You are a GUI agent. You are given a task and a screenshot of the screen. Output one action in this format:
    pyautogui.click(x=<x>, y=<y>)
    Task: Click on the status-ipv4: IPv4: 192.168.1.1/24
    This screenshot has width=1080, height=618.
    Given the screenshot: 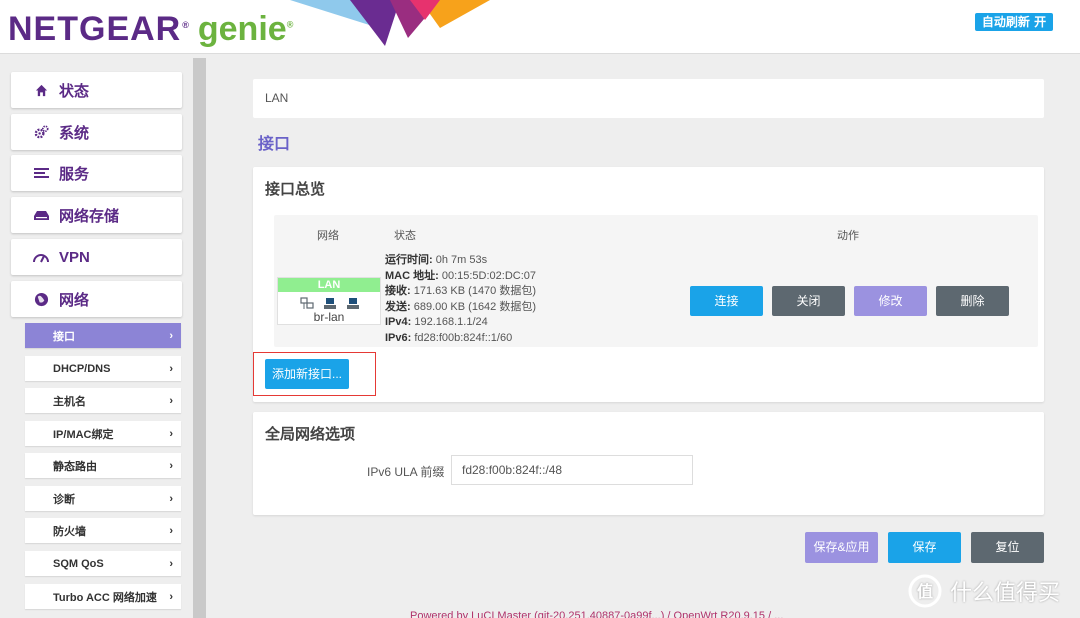 What is the action you would take?
    pyautogui.click(x=436, y=322)
    